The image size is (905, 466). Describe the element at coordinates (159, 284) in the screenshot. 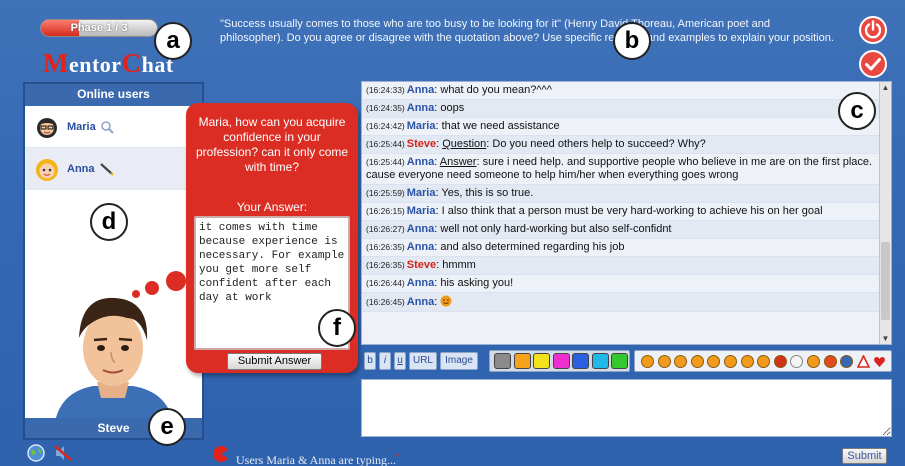

I see `thought-bubble` at that location.